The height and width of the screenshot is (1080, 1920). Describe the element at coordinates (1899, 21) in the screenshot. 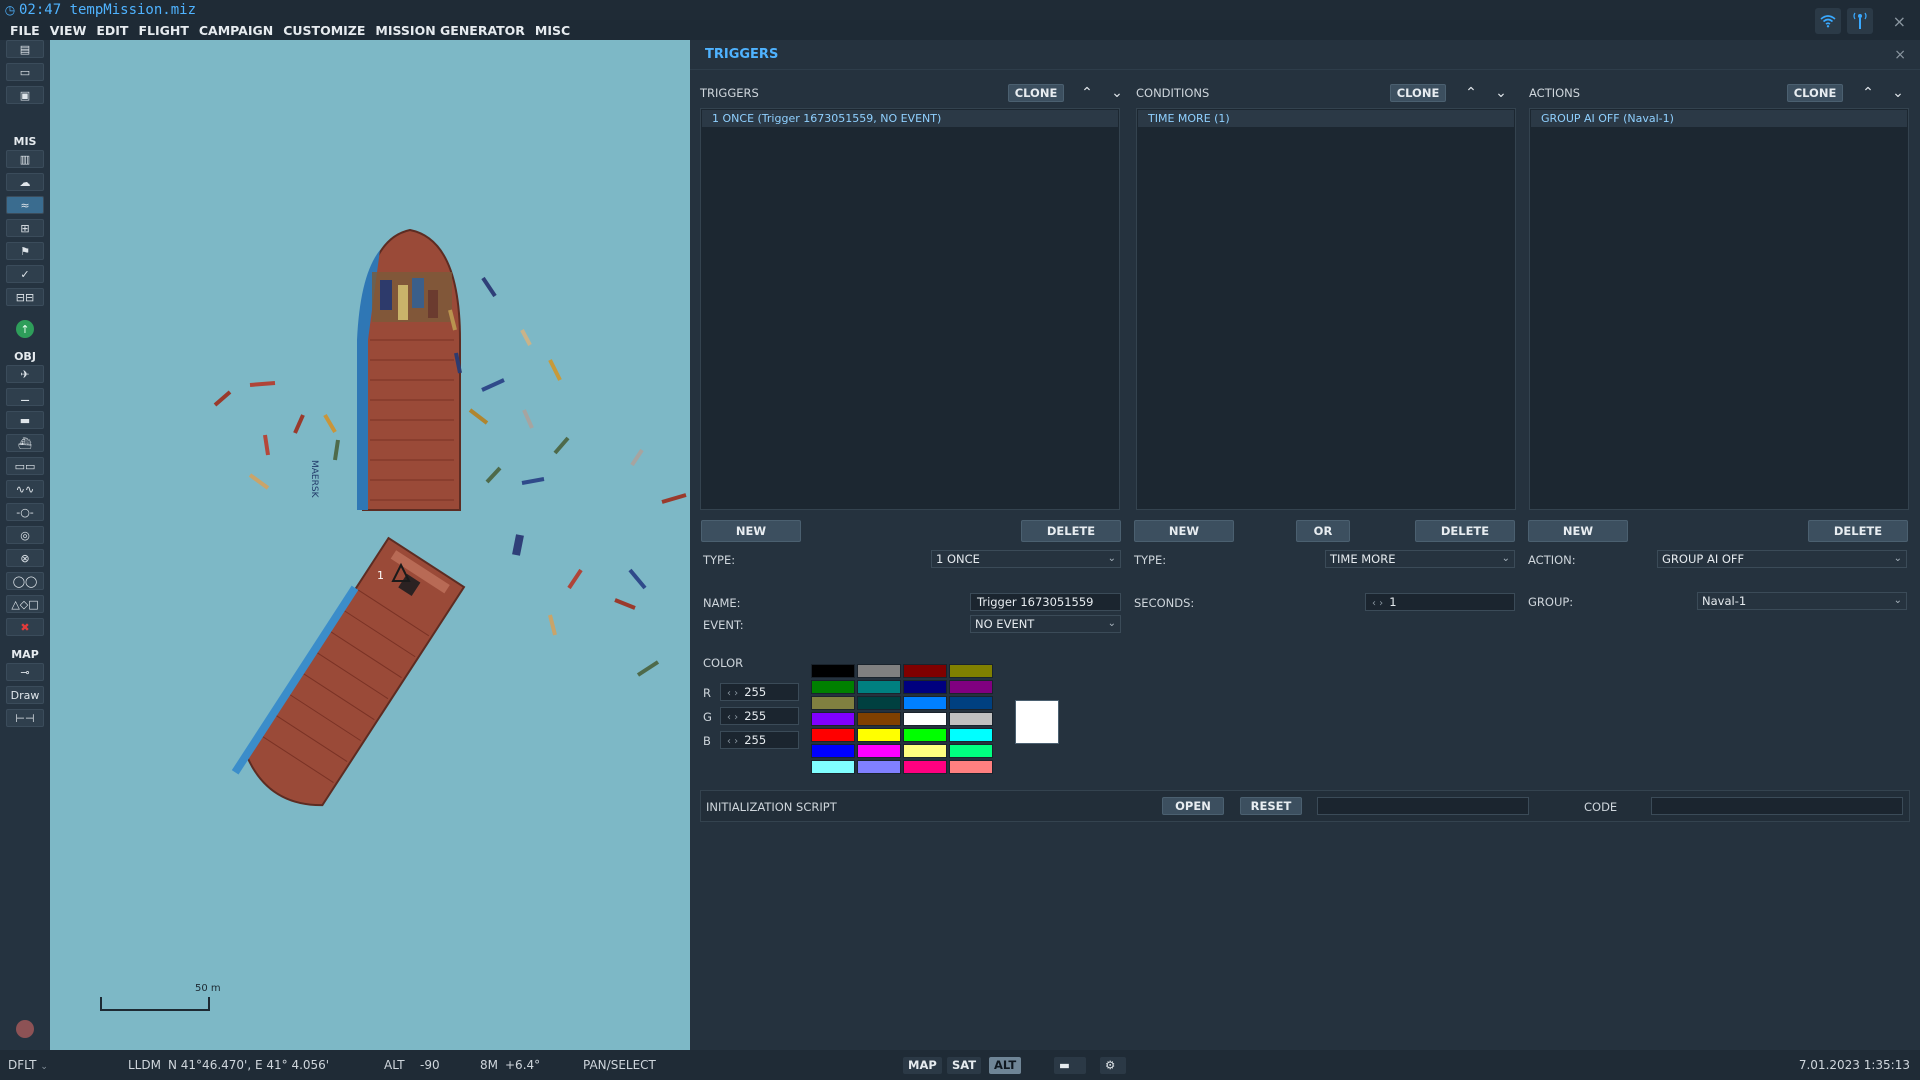

I see `window-close-icon: ×` at that location.